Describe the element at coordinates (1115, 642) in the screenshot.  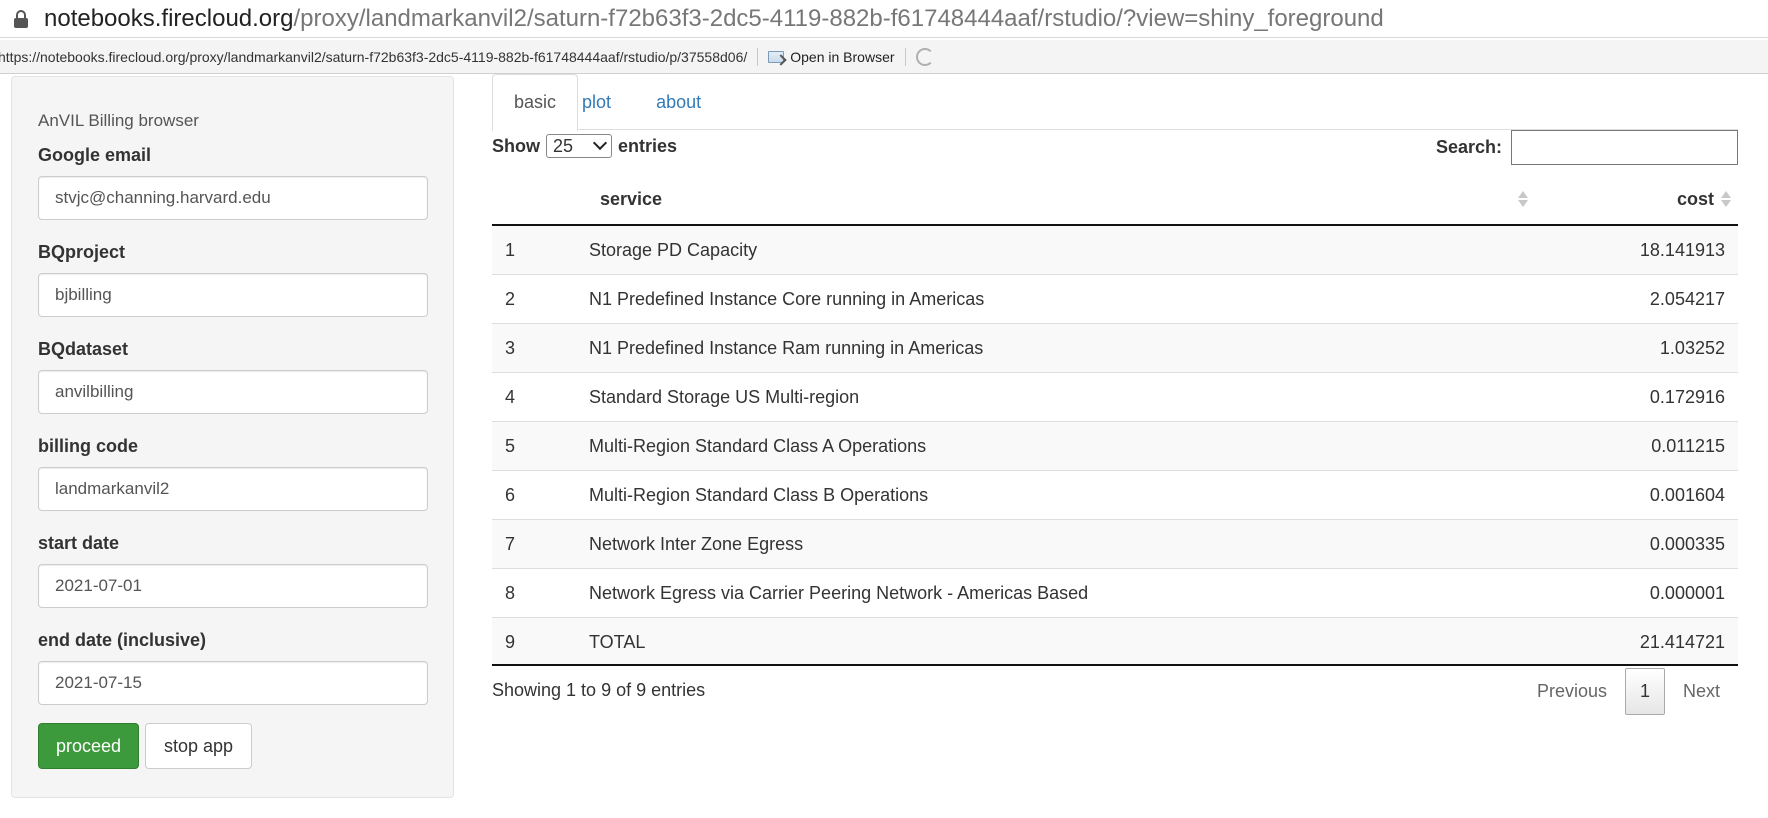
I see `table-row-total: 9 TOTAL 21.414721` at that location.